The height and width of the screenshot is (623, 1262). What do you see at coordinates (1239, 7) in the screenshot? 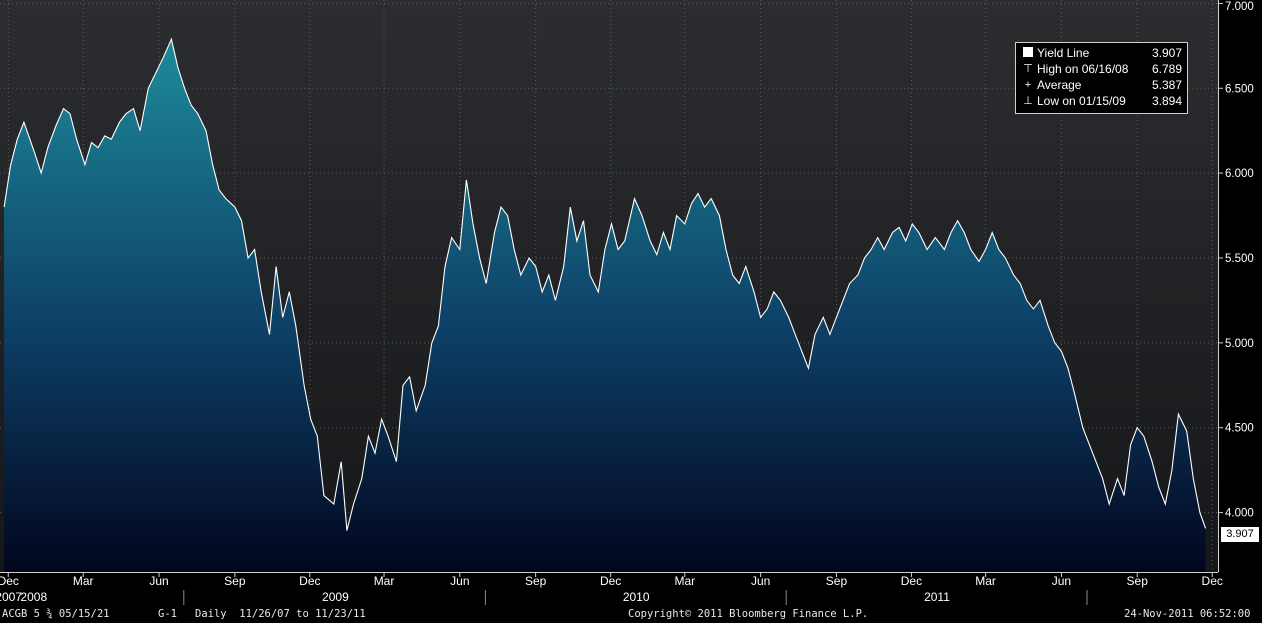
I see `y-tick-label: 7.000` at bounding box center [1239, 7].